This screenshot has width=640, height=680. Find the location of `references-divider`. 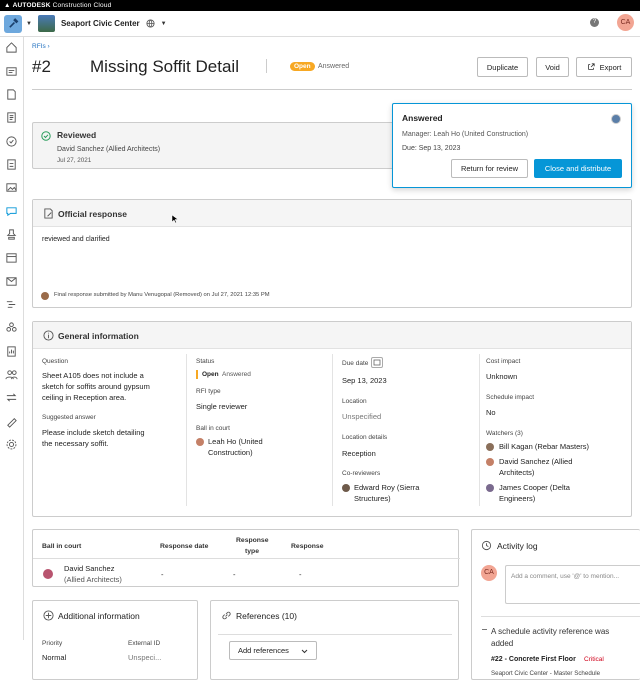

references-divider is located at coordinates (335, 634).